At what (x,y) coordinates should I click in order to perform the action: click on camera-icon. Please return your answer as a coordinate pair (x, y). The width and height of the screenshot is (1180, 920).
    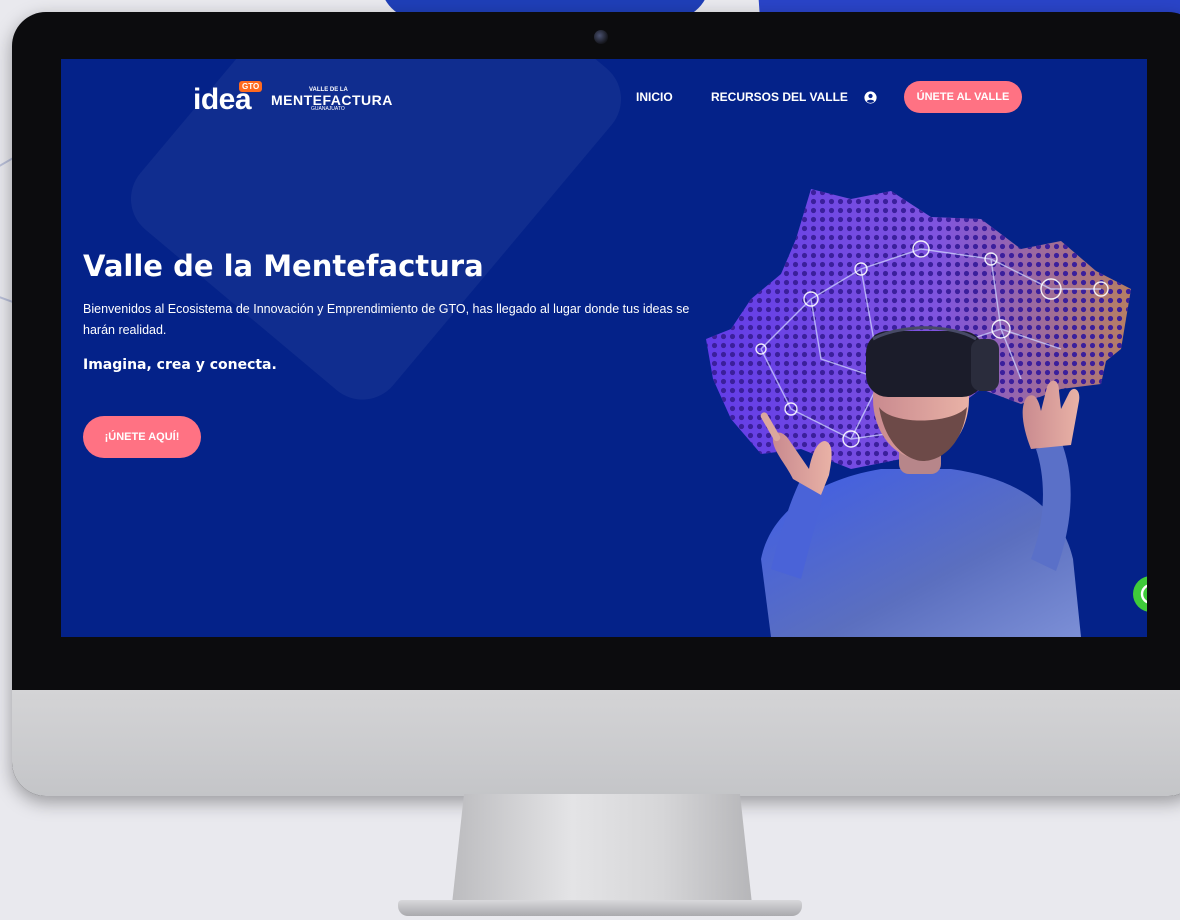
    Looking at the image, I should click on (601, 37).